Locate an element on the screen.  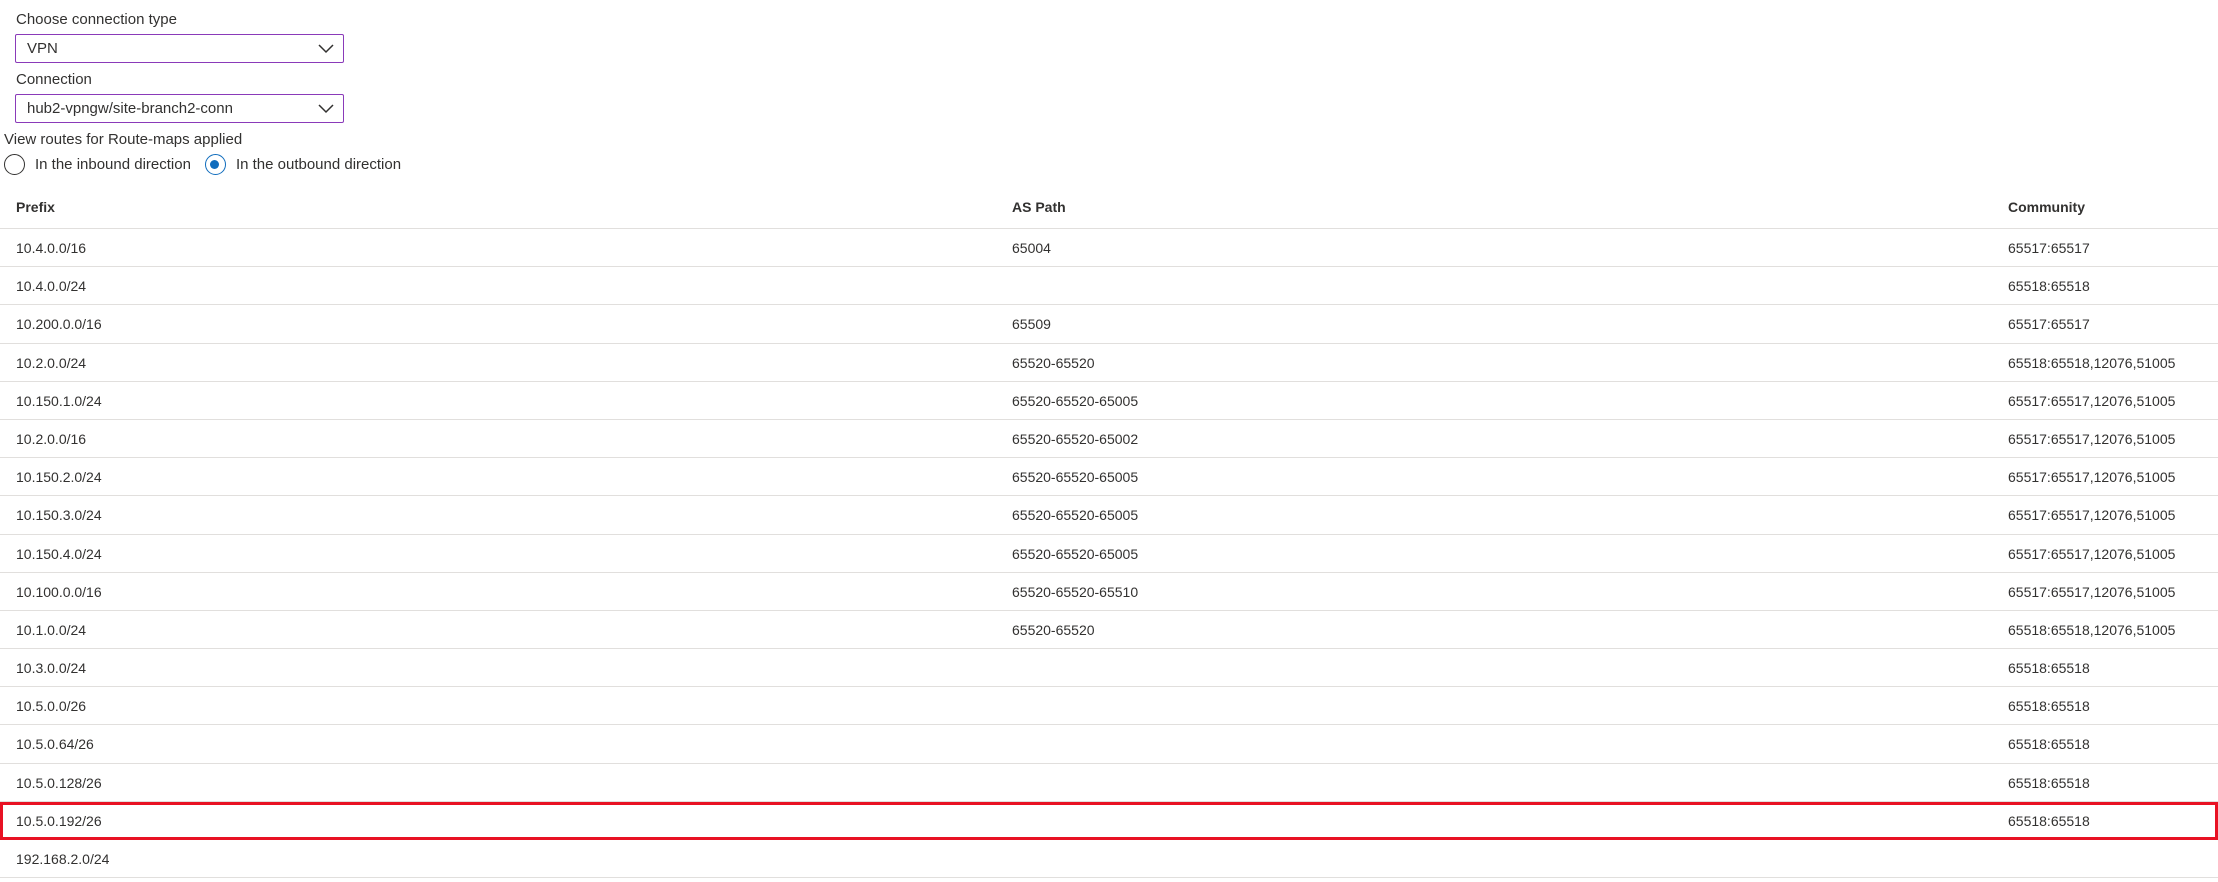
column-header-as-path: AS Path is located at coordinates (1039, 207).